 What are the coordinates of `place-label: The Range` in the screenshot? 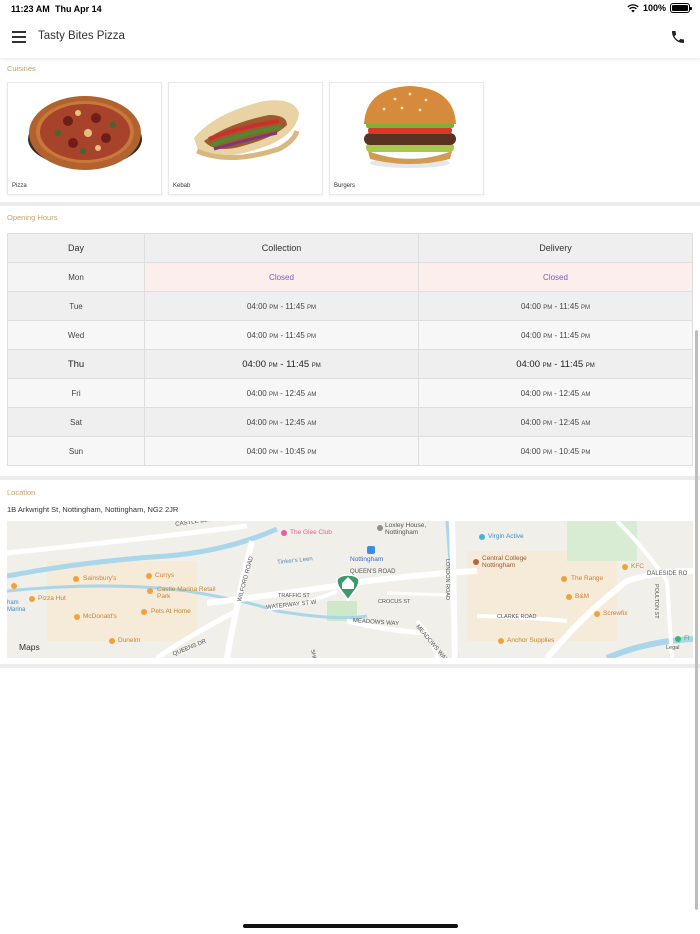 It's located at (587, 578).